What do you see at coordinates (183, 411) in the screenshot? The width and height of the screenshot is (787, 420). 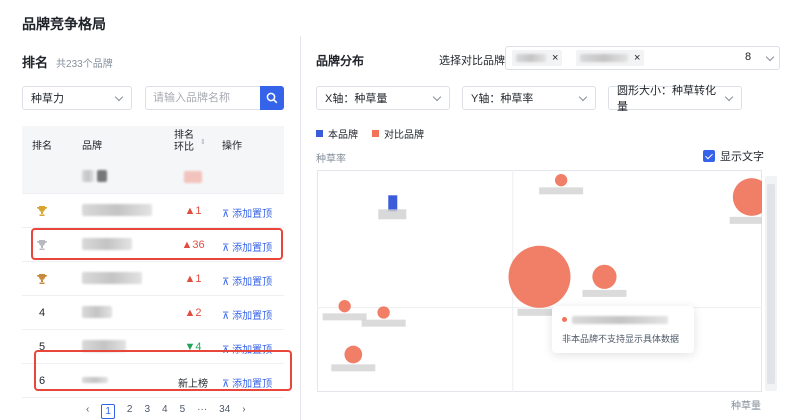 I see `page-button: 5` at bounding box center [183, 411].